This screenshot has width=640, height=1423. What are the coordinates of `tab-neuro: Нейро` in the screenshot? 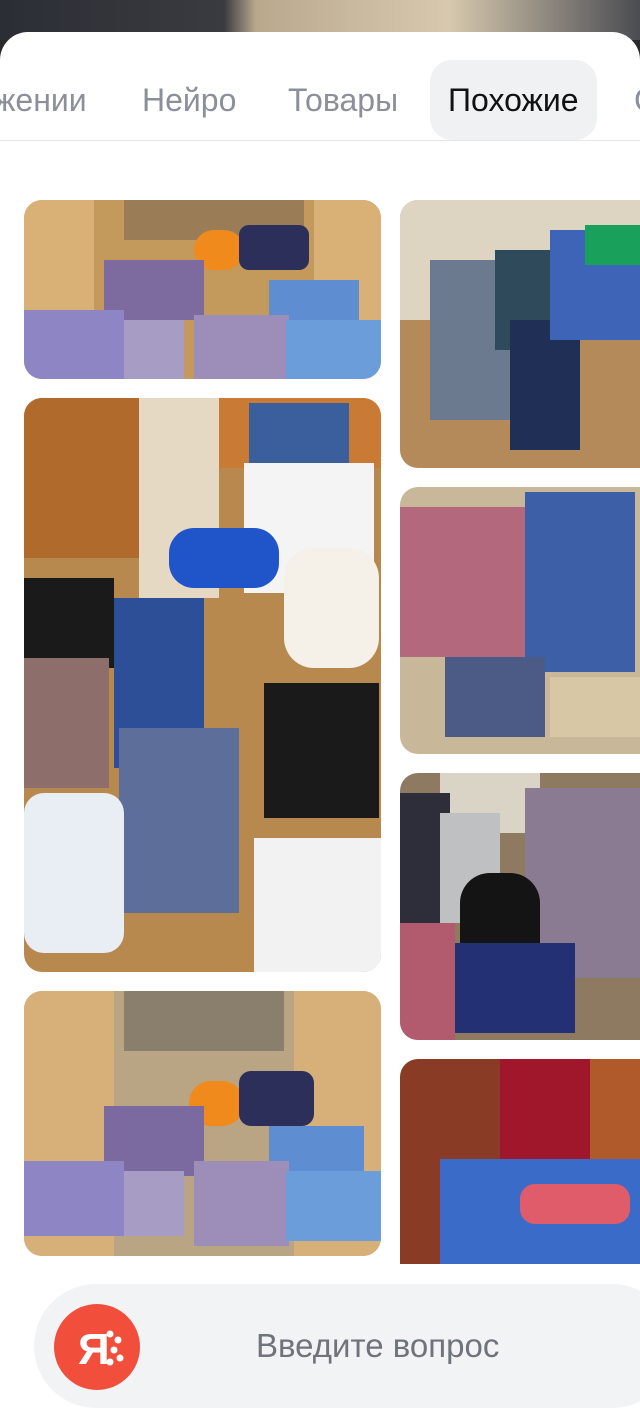 It's located at (189, 100).